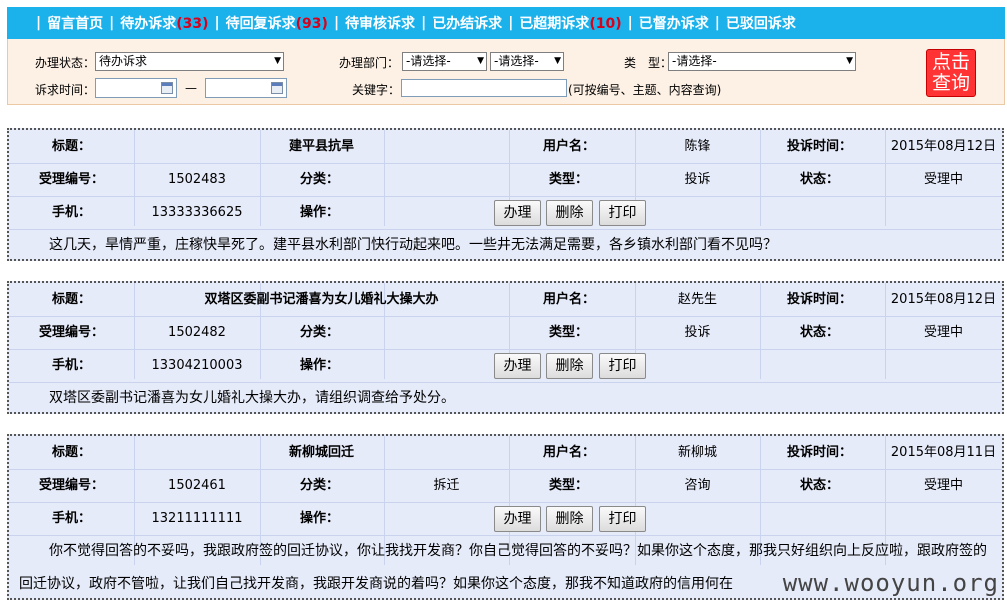 This screenshot has width=1007, height=607. What do you see at coordinates (890, 583) in the screenshot?
I see `watermark: www.wooyun.org` at bounding box center [890, 583].